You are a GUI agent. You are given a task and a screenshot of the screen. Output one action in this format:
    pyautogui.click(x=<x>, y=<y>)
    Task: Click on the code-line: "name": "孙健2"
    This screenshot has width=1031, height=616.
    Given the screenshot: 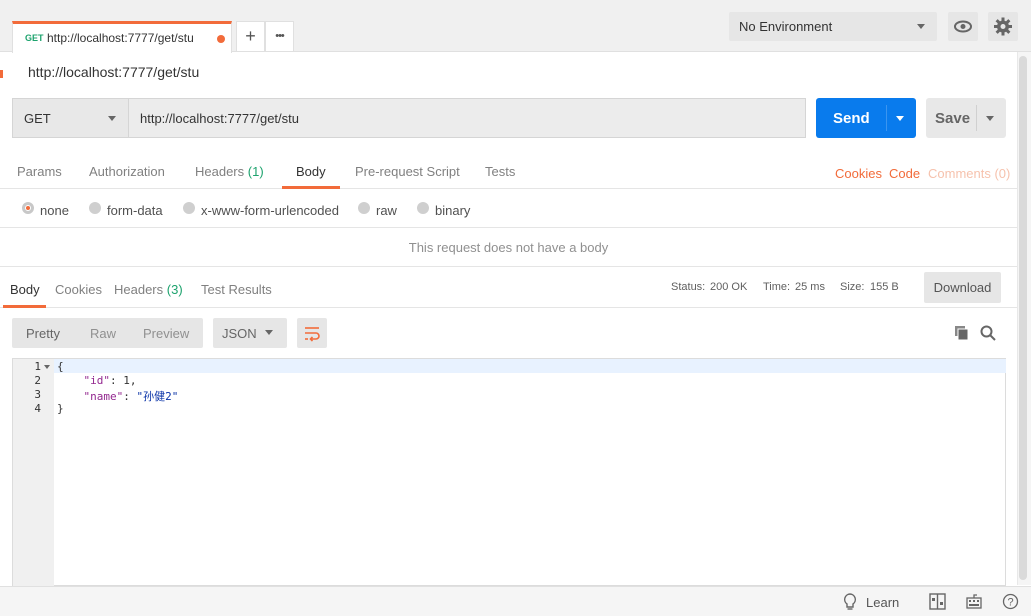 What is the action you would take?
    pyautogui.click(x=118, y=396)
    